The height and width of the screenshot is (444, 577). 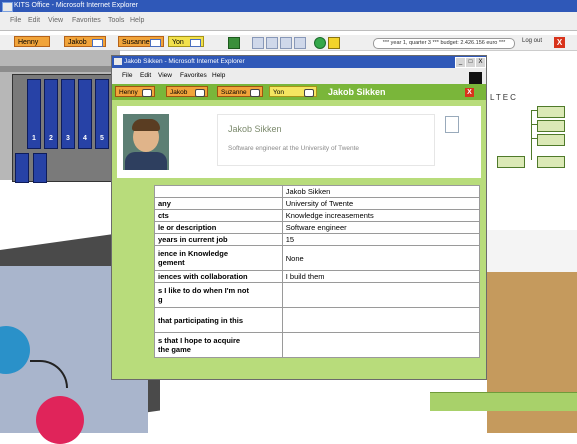 What do you see at coordinates (480, 62) in the screenshot?
I see `window-close-button: X` at bounding box center [480, 62].